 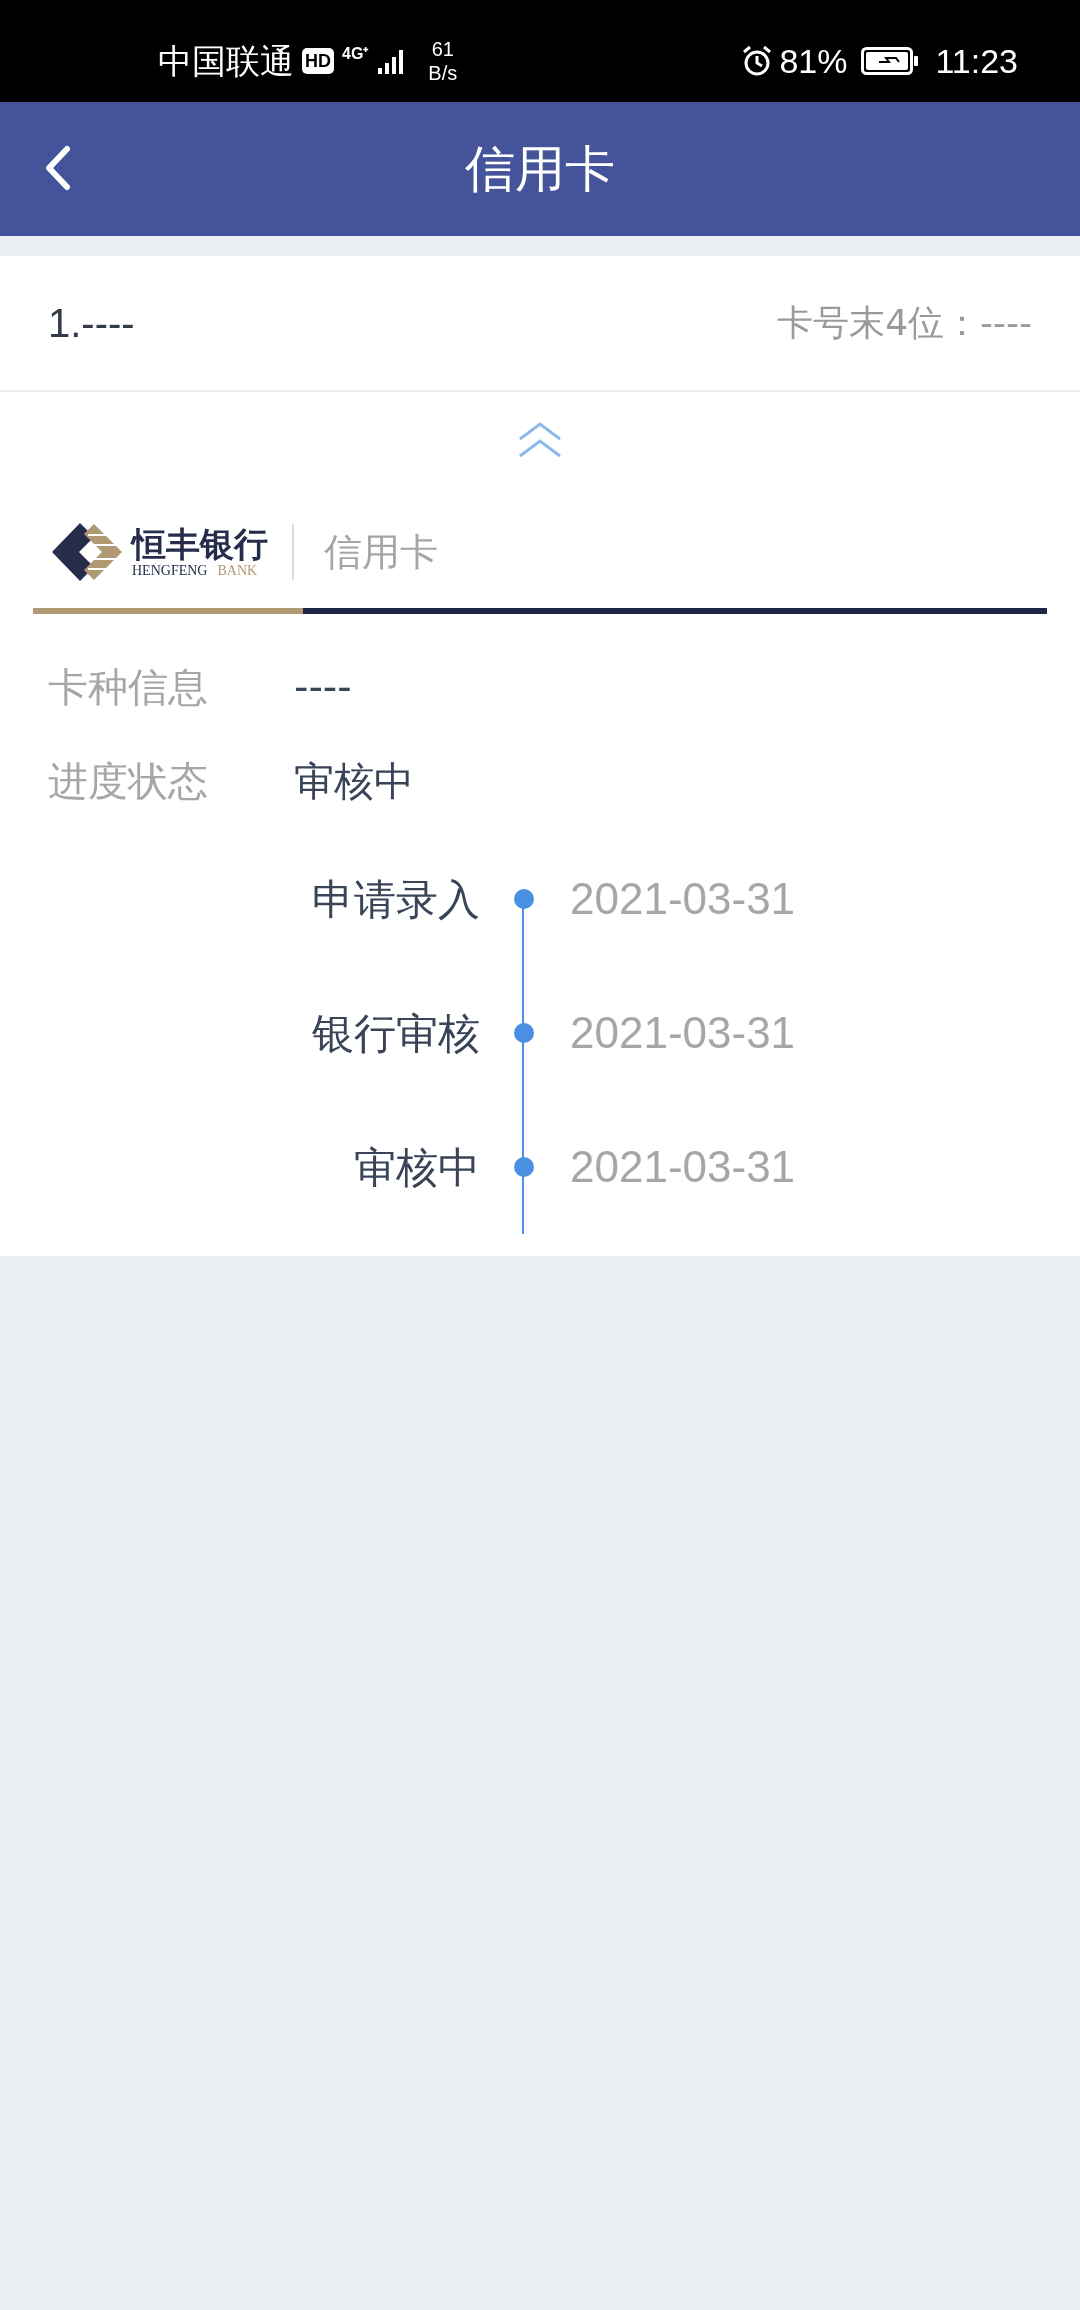 I want to click on bank-english-word: BANK, so click(x=237, y=571).